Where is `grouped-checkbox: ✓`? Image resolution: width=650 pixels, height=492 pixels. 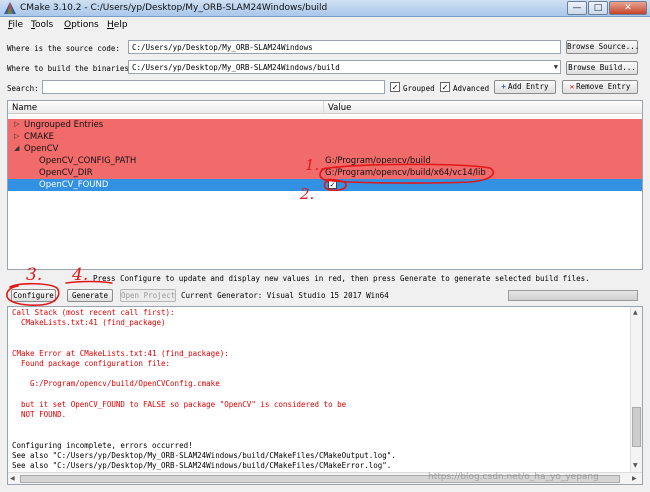
grouped-checkbox: ✓ is located at coordinates (395, 87).